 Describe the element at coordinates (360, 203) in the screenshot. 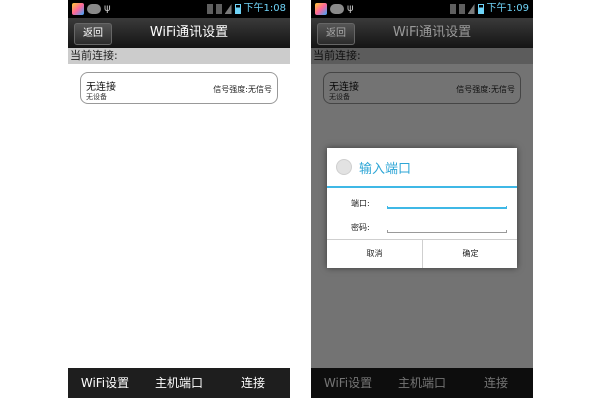

I see `port-label: 端口:` at that location.